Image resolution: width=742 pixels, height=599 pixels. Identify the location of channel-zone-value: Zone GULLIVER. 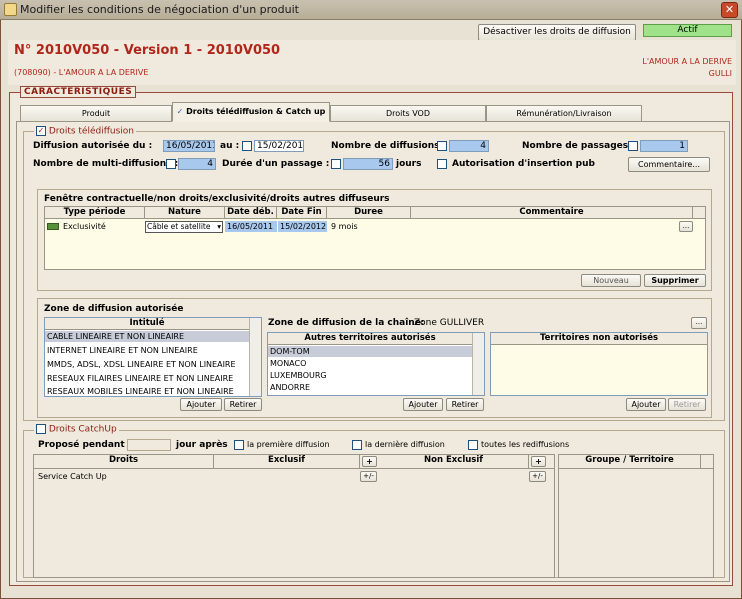
(449, 323).